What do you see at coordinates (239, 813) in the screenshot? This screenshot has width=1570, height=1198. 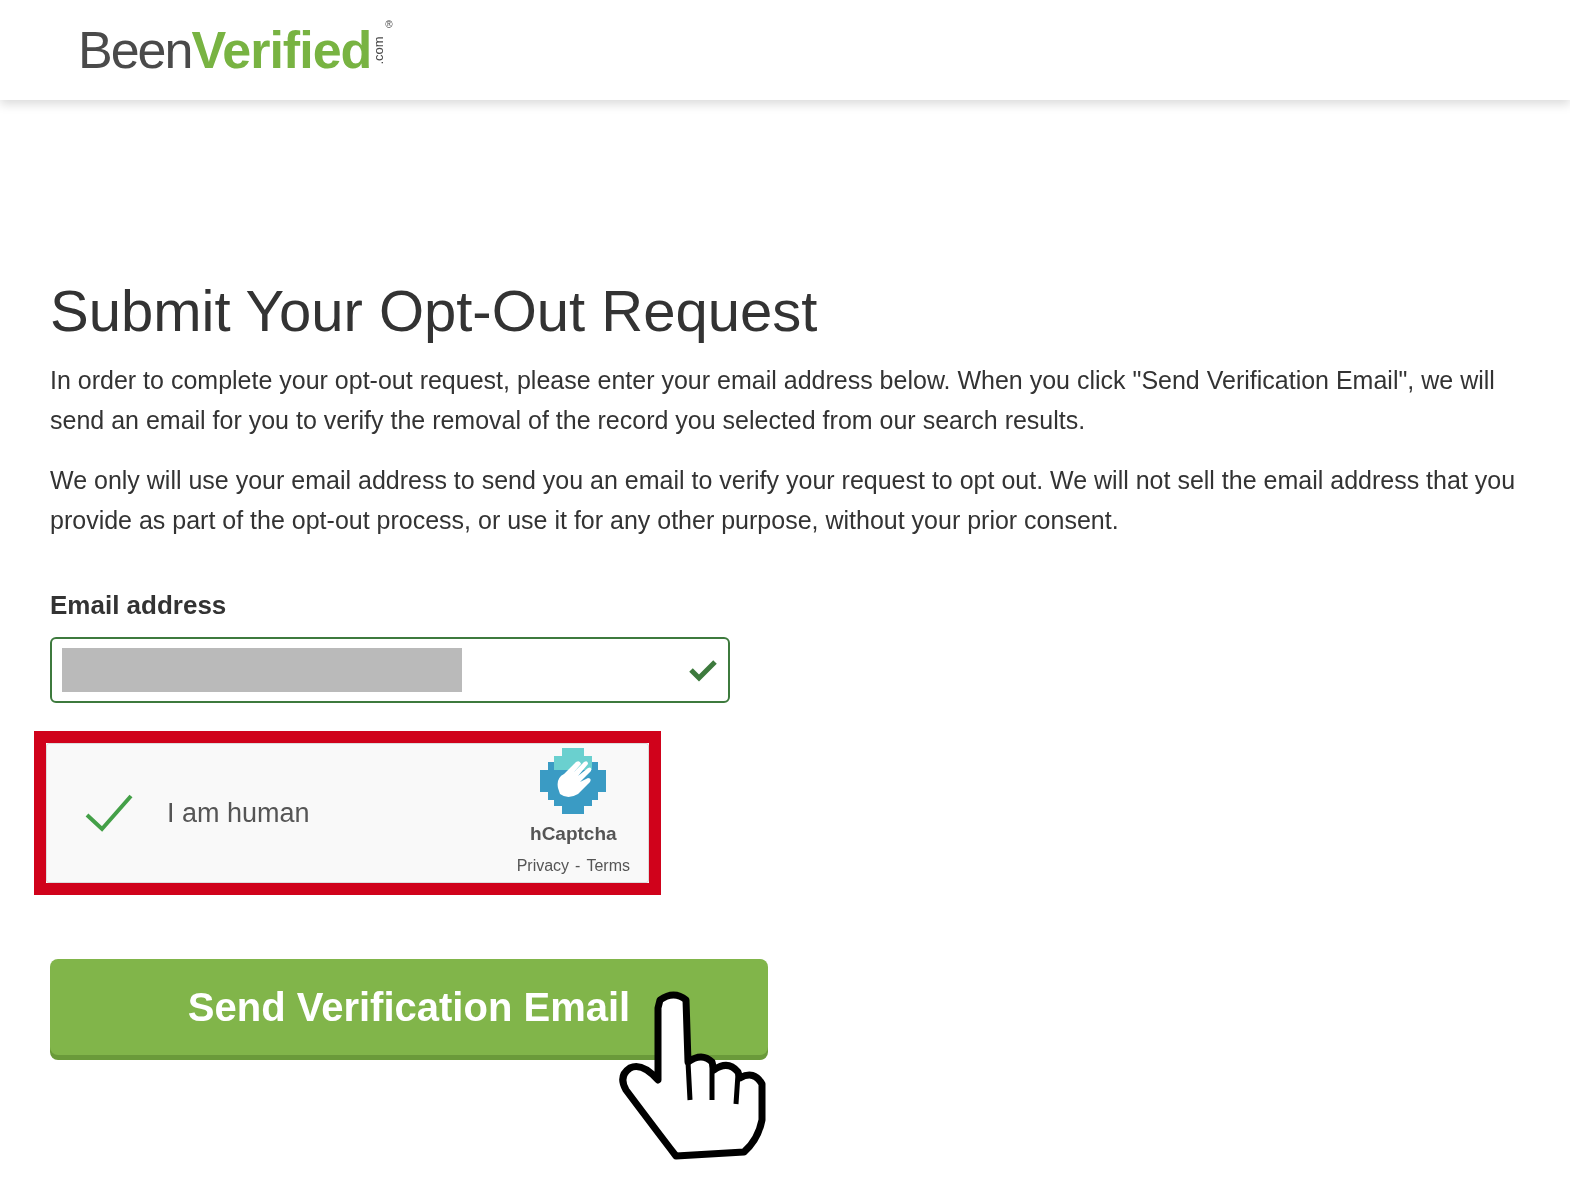 I see `captcha-label: I am human` at bounding box center [239, 813].